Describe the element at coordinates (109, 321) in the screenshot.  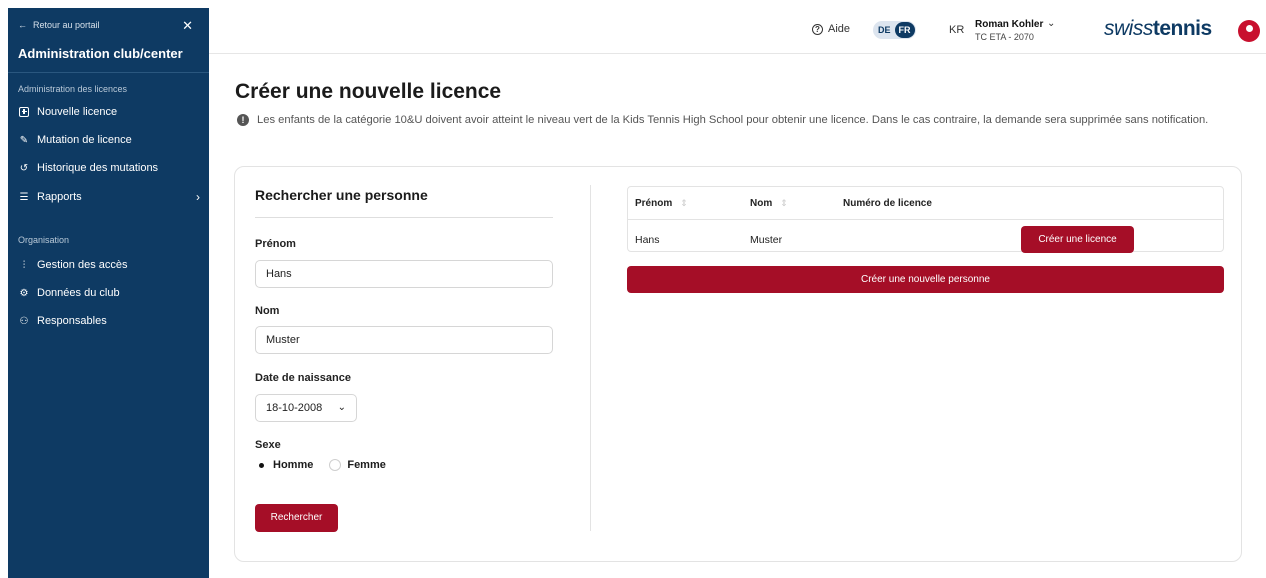
I see `sidebar-item-responsables: ⚇ Responsables` at that location.